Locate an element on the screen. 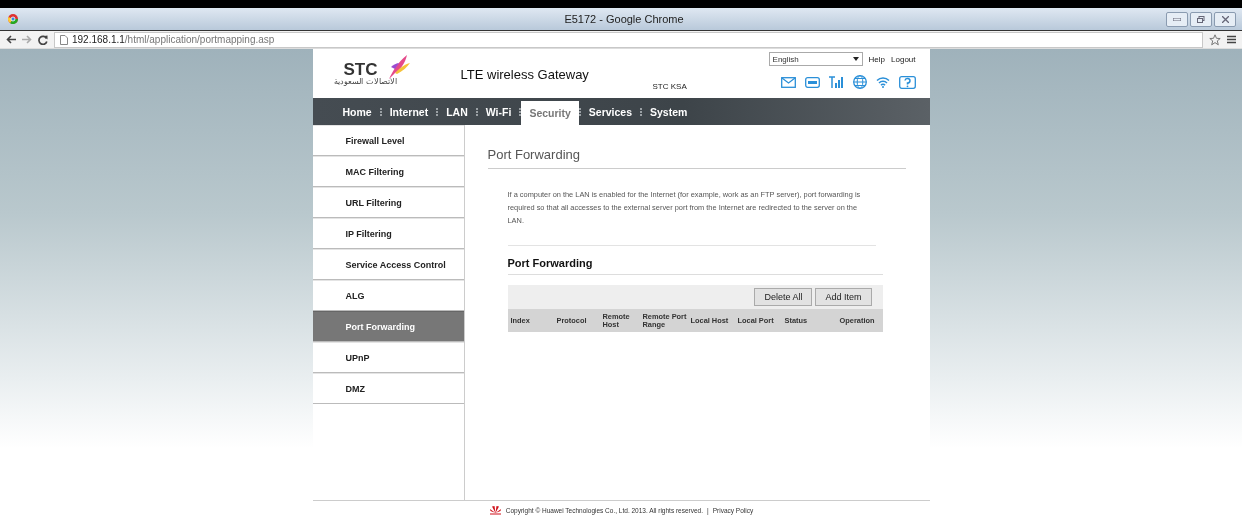  address-bar: 192.168.1.1/html/application/portmapping.asp is located at coordinates (628, 39).